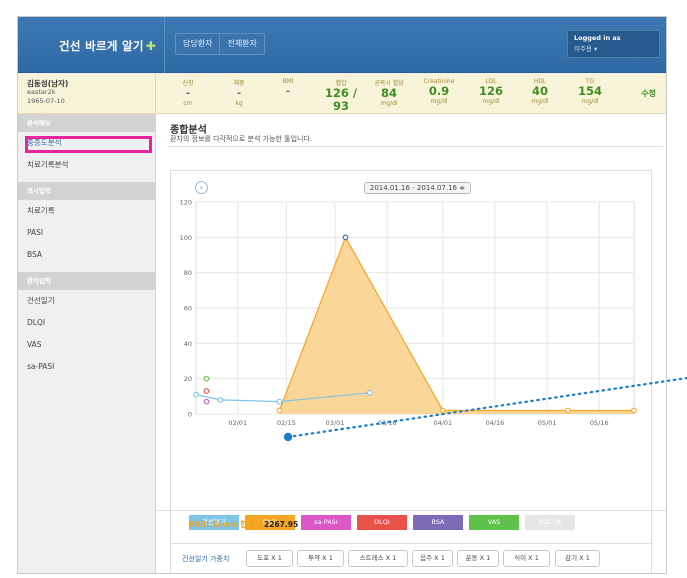  I want to click on annotation-anchor-dot, so click(288, 437).